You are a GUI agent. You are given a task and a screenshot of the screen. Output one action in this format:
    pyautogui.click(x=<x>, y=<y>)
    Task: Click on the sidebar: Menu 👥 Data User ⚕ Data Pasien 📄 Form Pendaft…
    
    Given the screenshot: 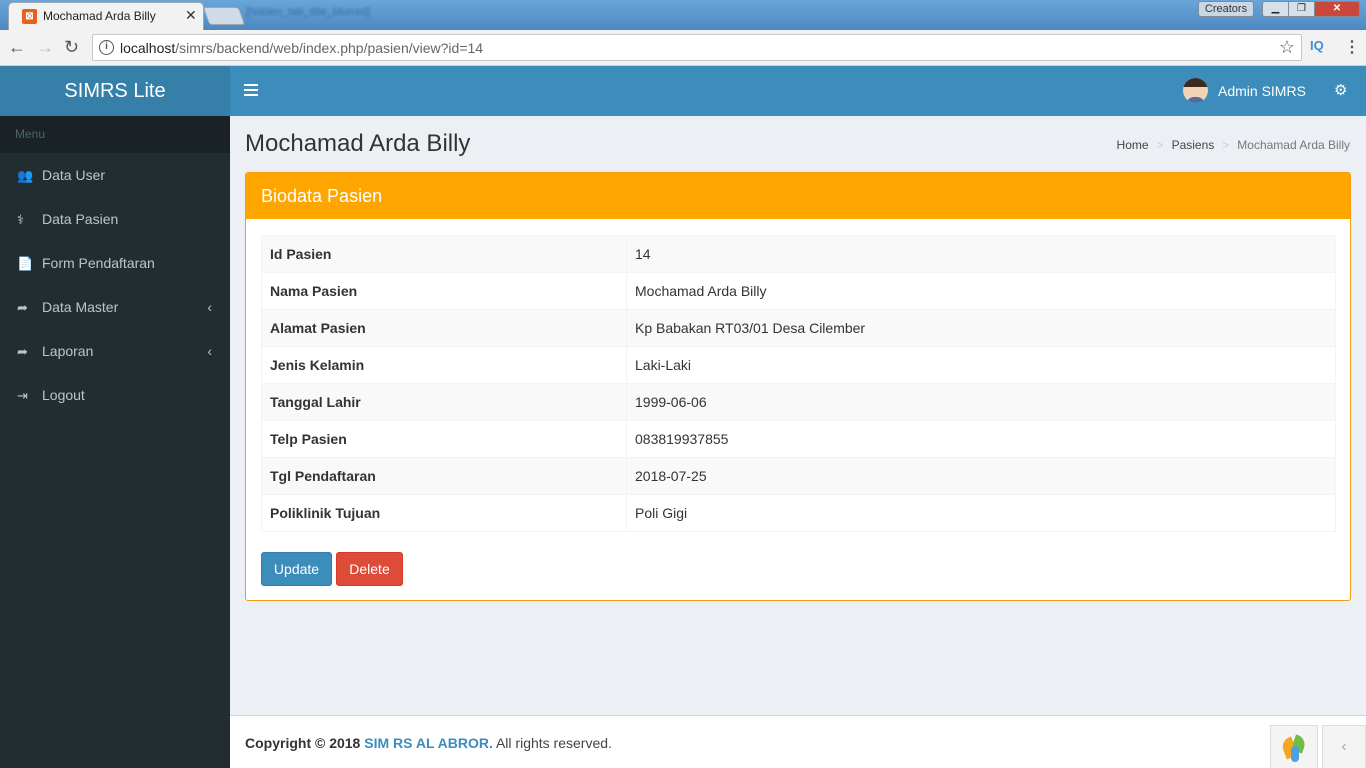 What is the action you would take?
    pyautogui.click(x=115, y=442)
    